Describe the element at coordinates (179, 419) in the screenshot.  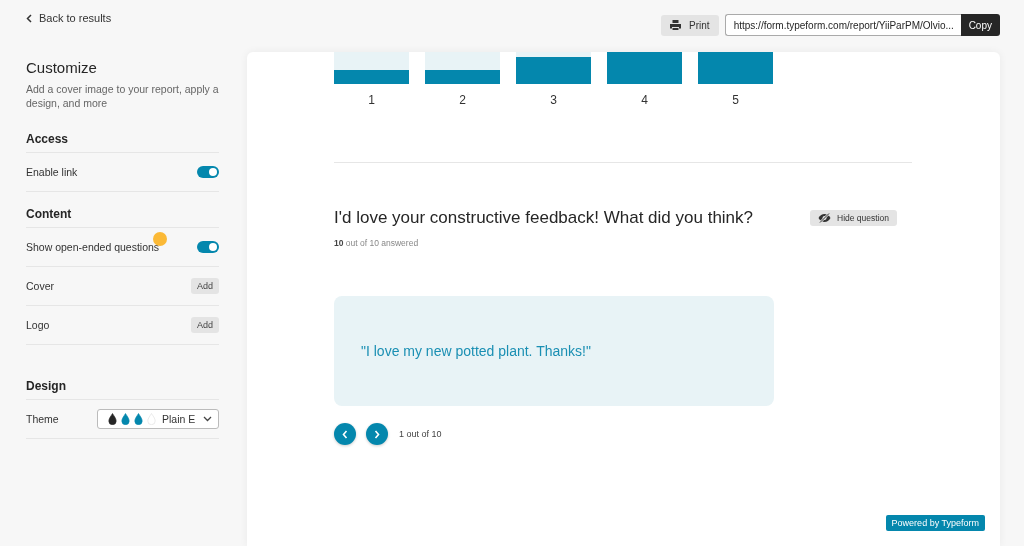
I see `theme-name: Plain E` at that location.